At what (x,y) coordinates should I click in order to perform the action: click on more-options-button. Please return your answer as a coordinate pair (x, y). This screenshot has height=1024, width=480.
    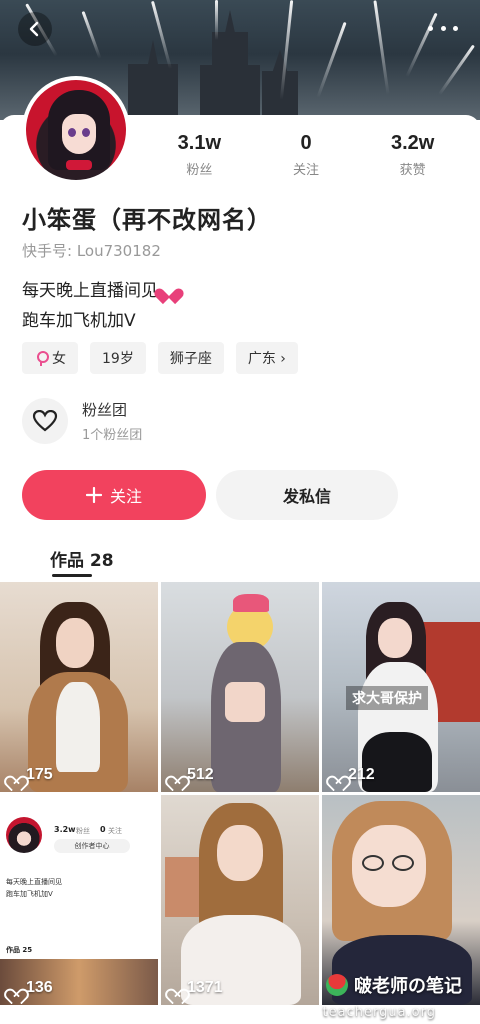
    Looking at the image, I should click on (443, 28).